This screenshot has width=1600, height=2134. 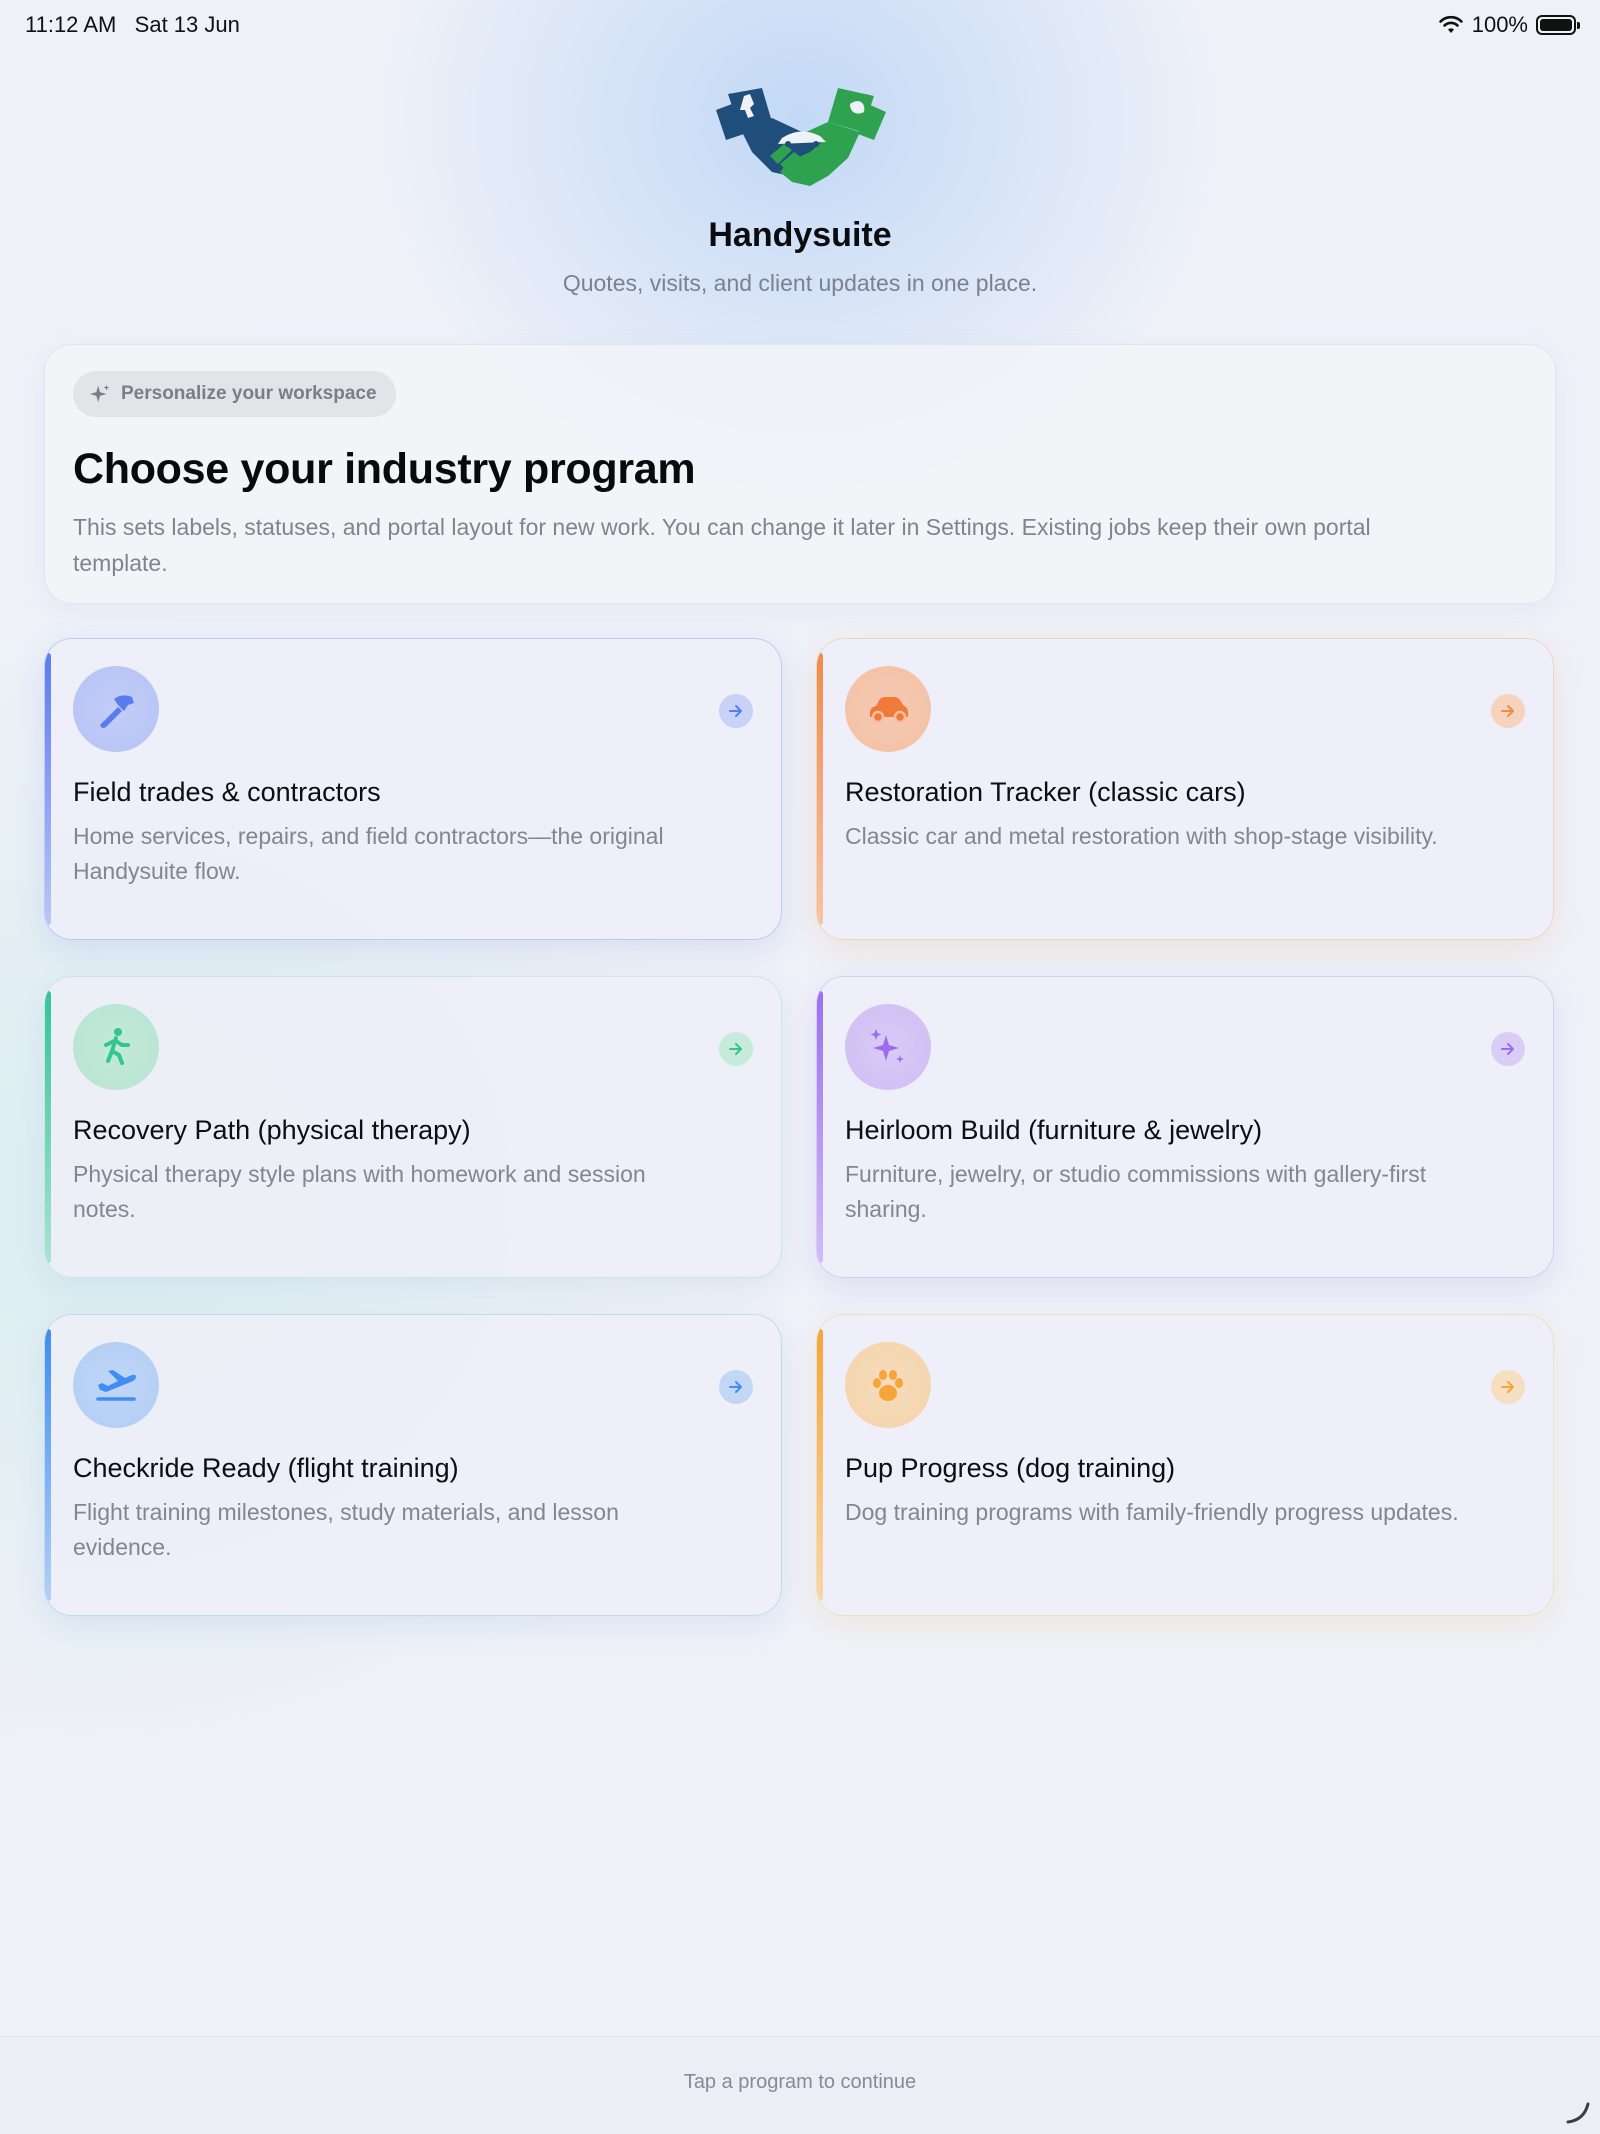 I want to click on program-title: Heirloom Build (furniture & jewelry), so click(x=1054, y=1130).